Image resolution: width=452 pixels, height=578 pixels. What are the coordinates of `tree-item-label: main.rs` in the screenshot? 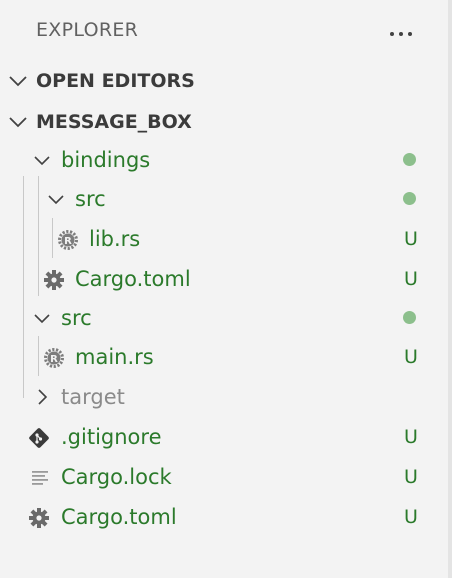 It's located at (114, 357).